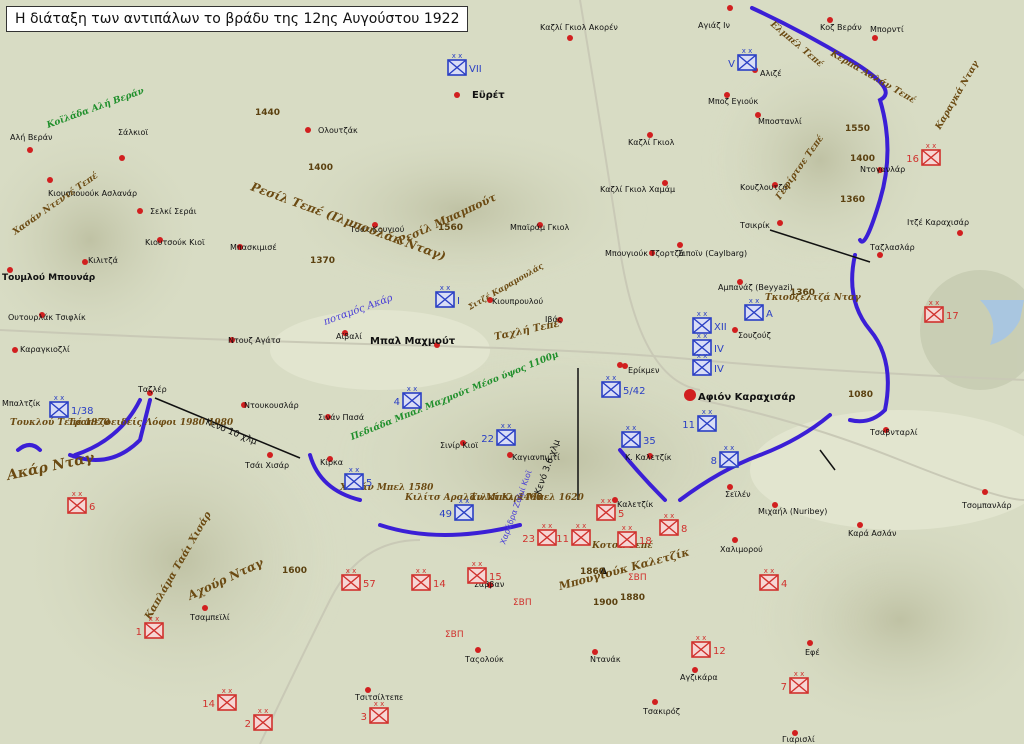 Image resolution: width=1024 pixels, height=744 pixels. I want to click on unit-label: V, so click(731, 64).